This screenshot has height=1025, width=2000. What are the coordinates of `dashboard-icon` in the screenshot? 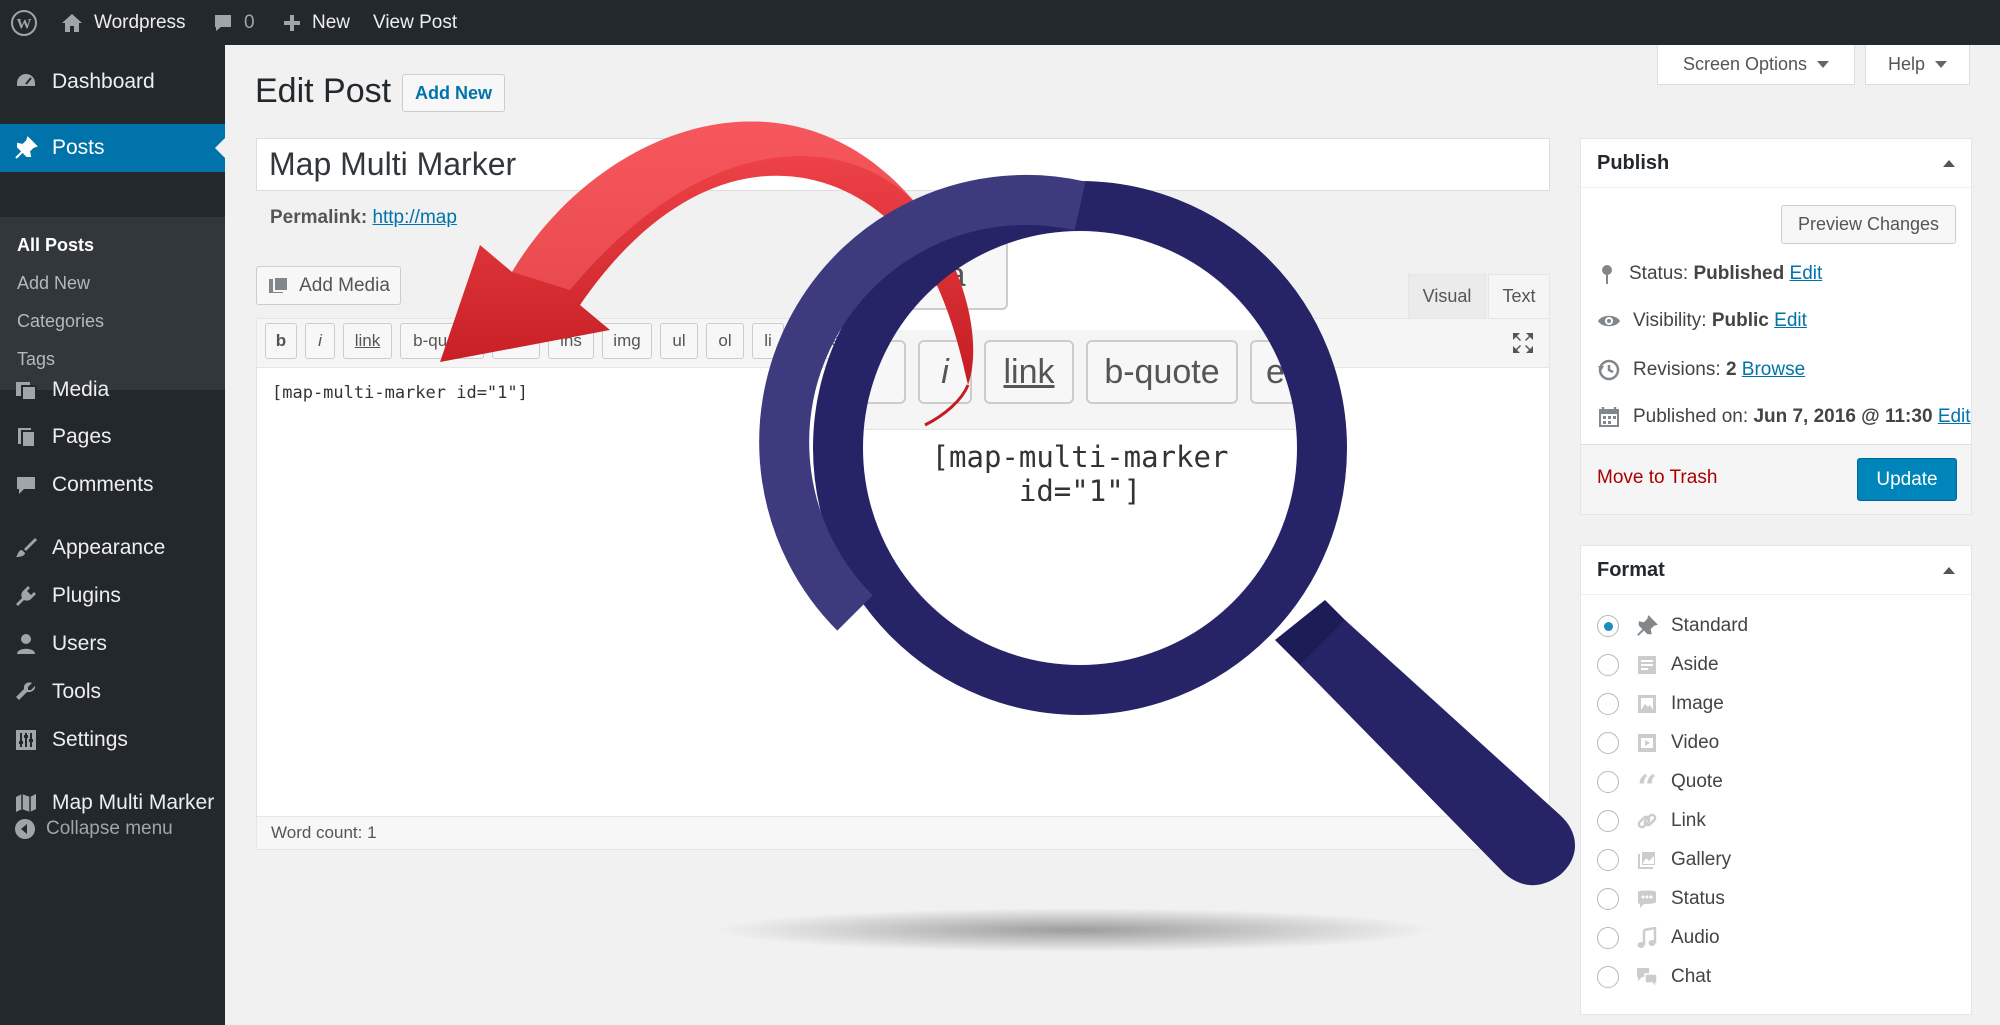 It's located at (26, 82).